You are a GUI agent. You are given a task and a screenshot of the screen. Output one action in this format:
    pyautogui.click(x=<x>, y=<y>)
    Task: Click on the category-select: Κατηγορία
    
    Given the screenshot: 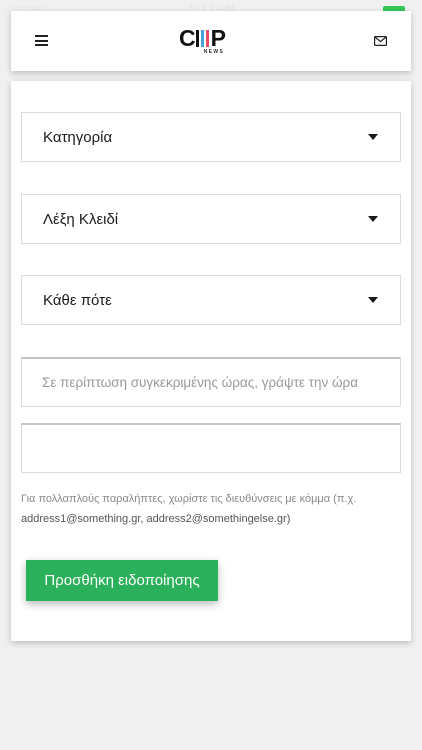 What is the action you would take?
    pyautogui.click(x=211, y=137)
    